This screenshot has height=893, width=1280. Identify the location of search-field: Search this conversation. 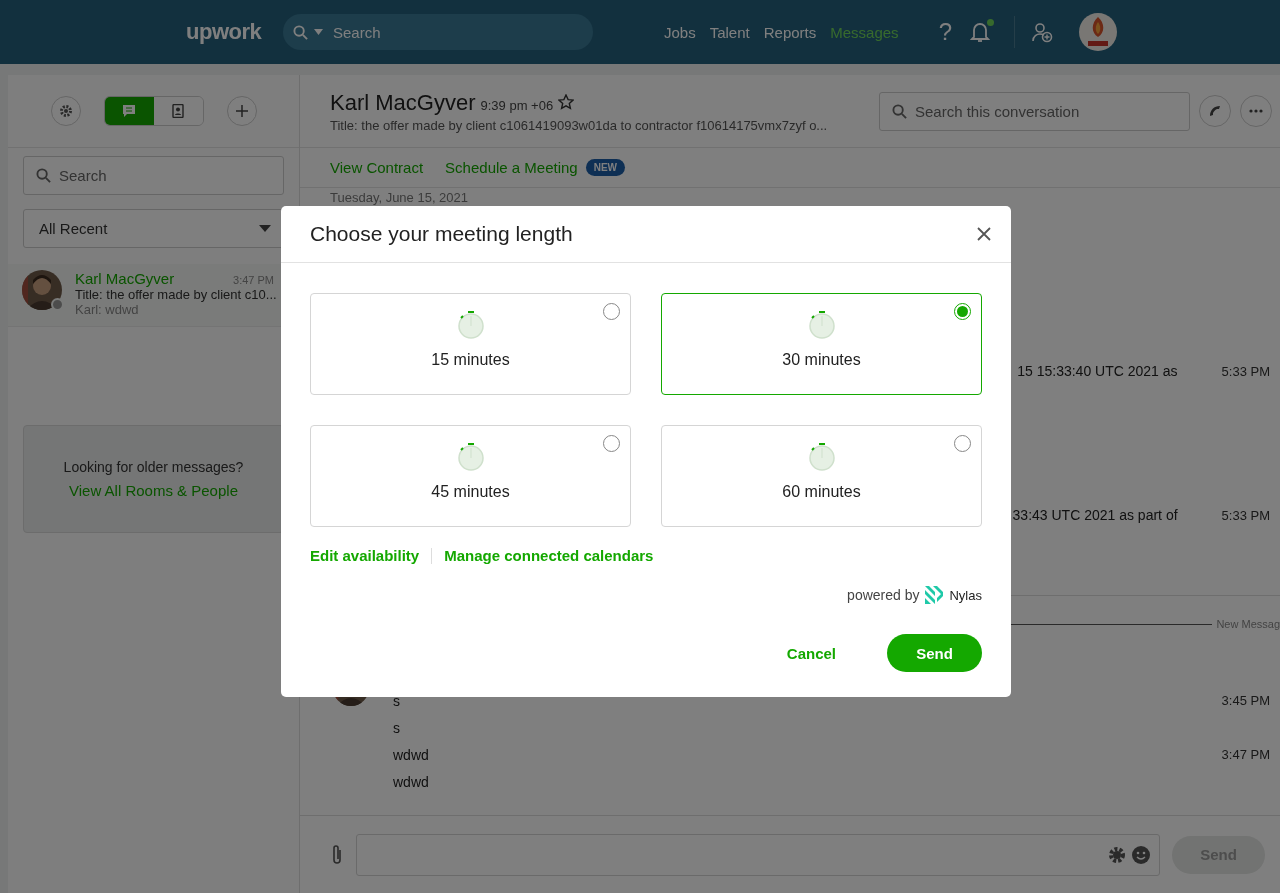
(1034, 111).